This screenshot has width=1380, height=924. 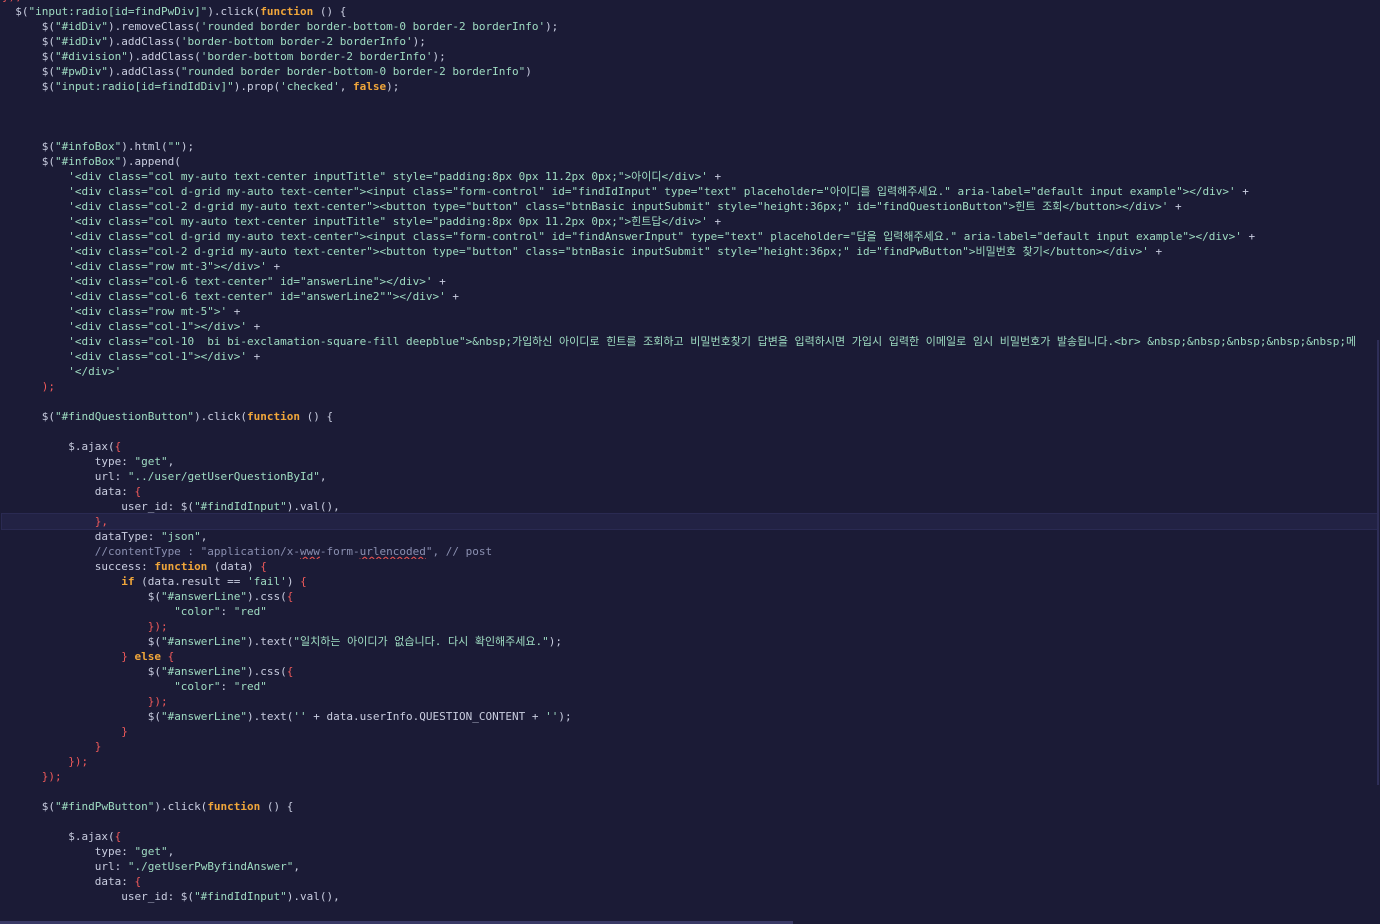 What do you see at coordinates (88, 161) in the screenshot?
I see `code-token: "#infoBox"` at bounding box center [88, 161].